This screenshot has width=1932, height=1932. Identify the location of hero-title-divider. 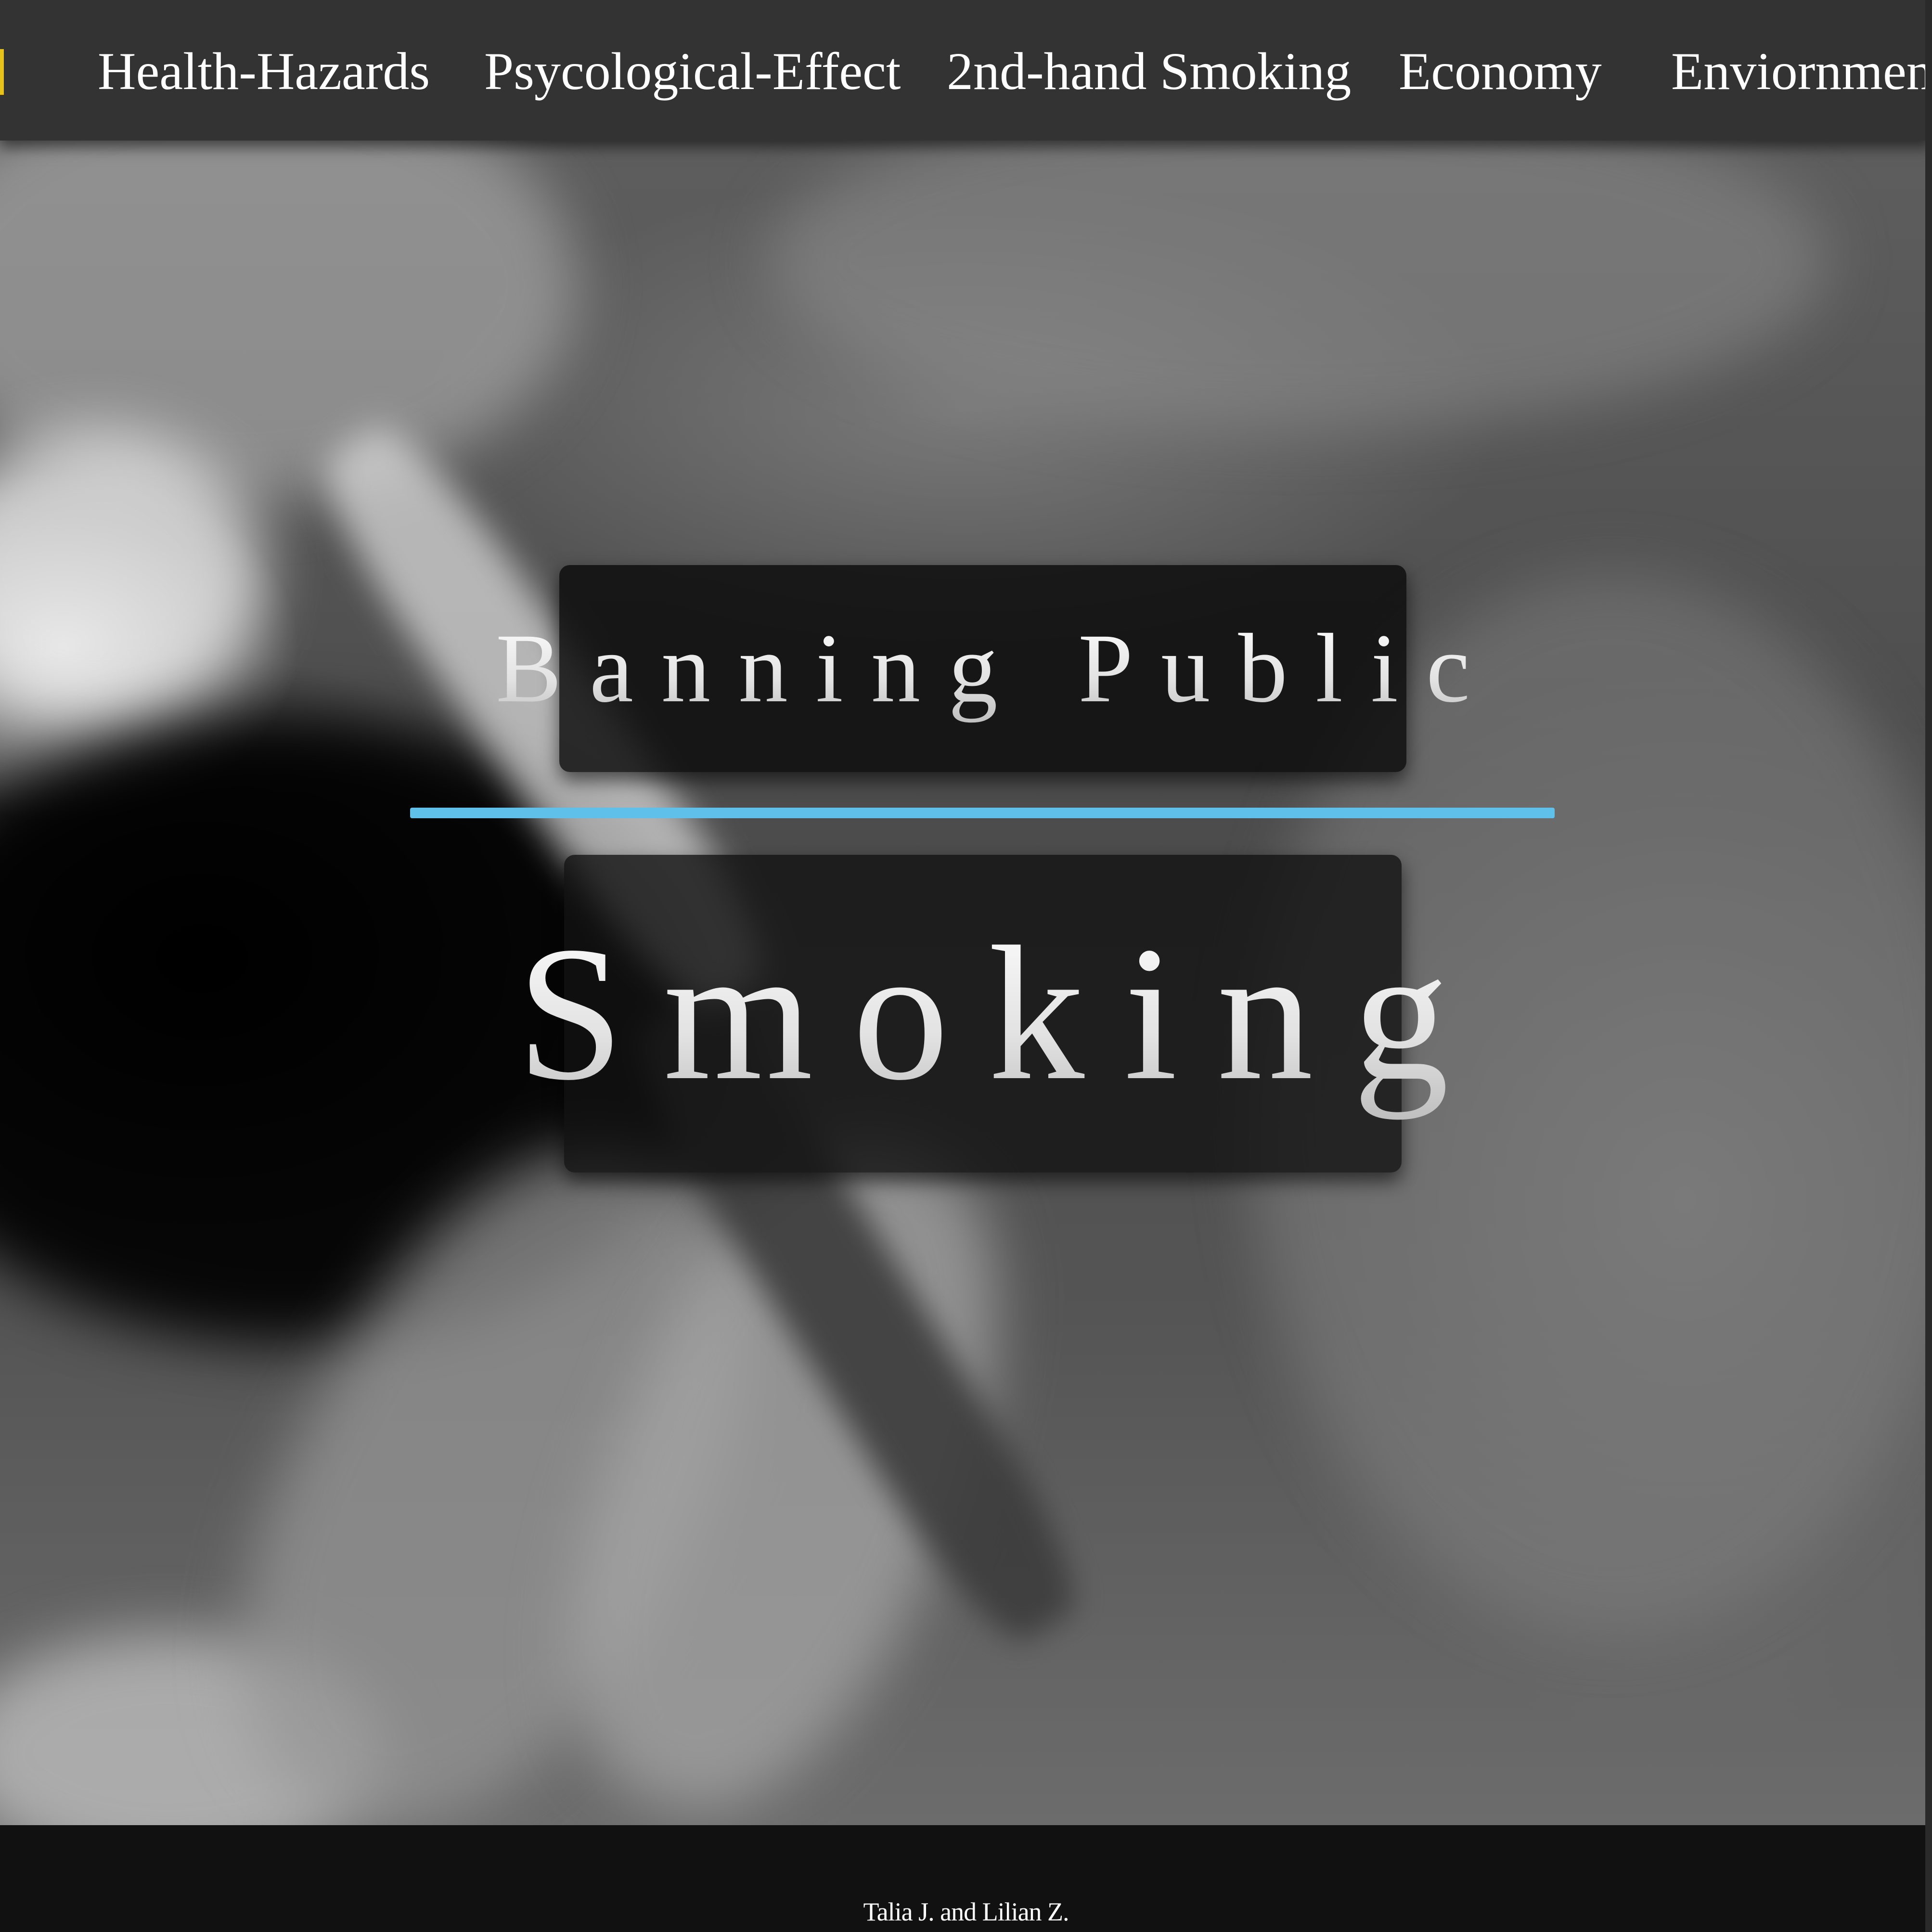
(982, 813).